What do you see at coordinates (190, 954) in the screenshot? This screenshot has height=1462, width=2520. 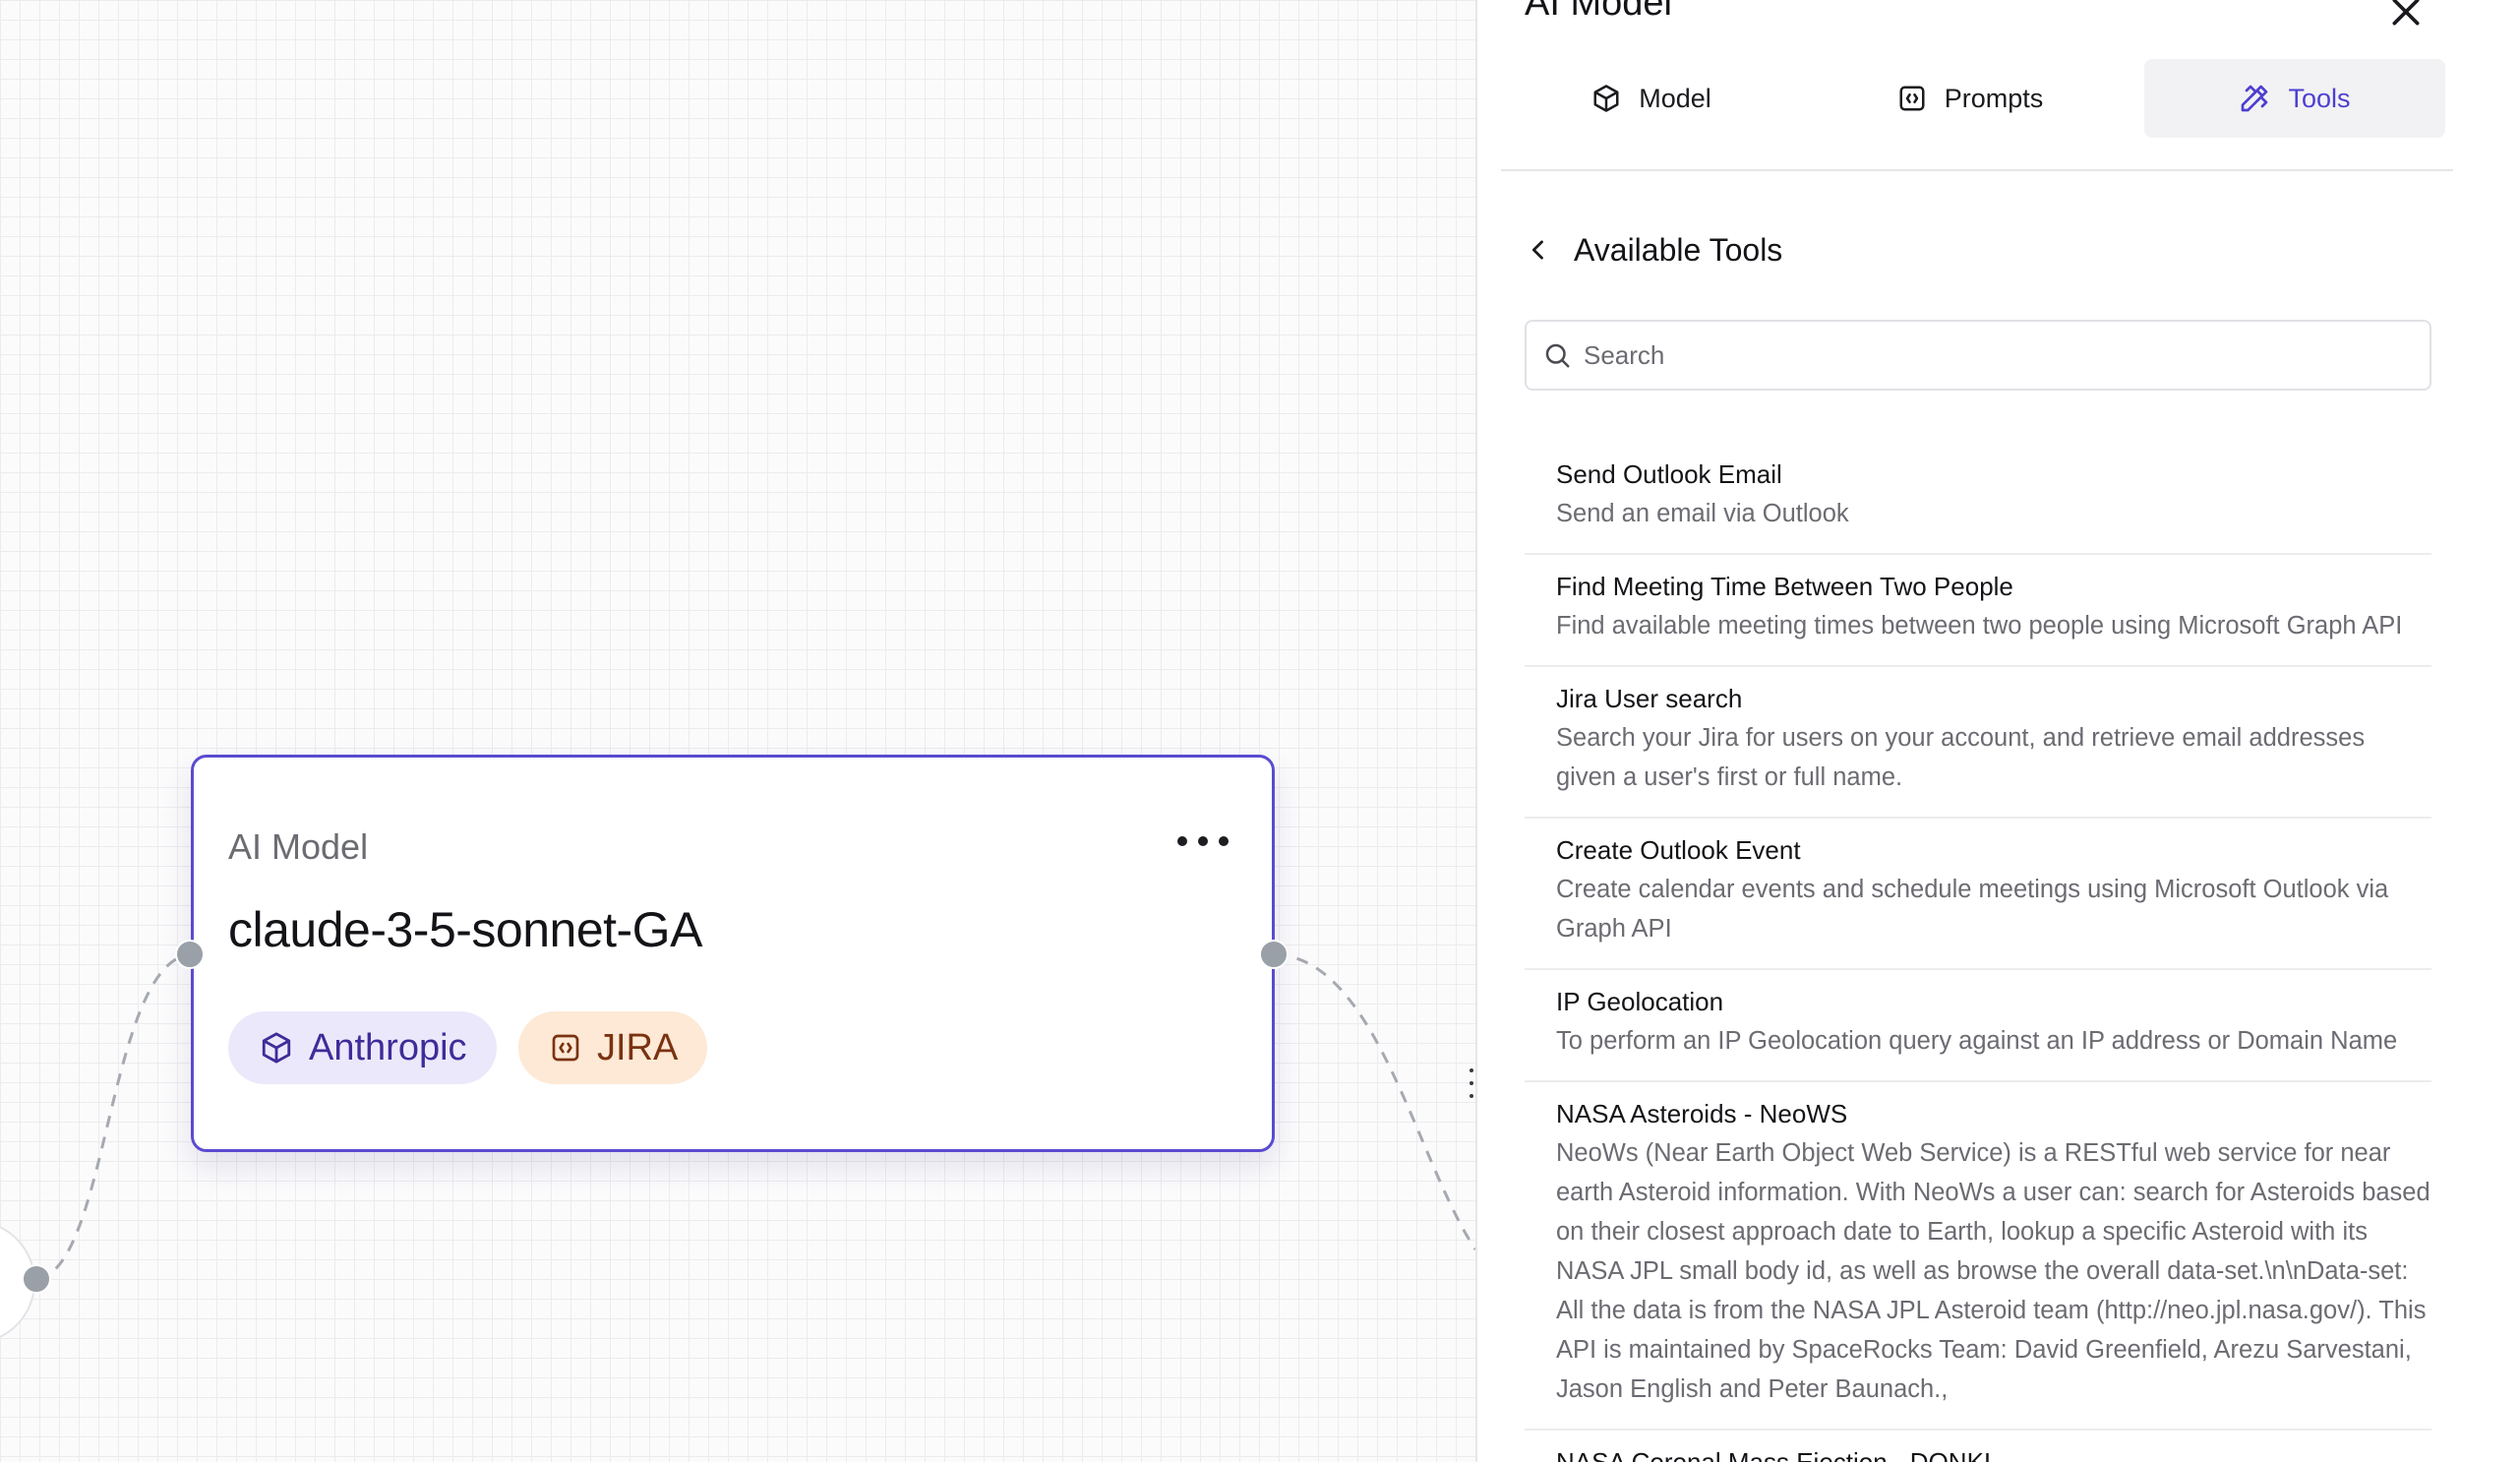 I see `node-input-handle` at bounding box center [190, 954].